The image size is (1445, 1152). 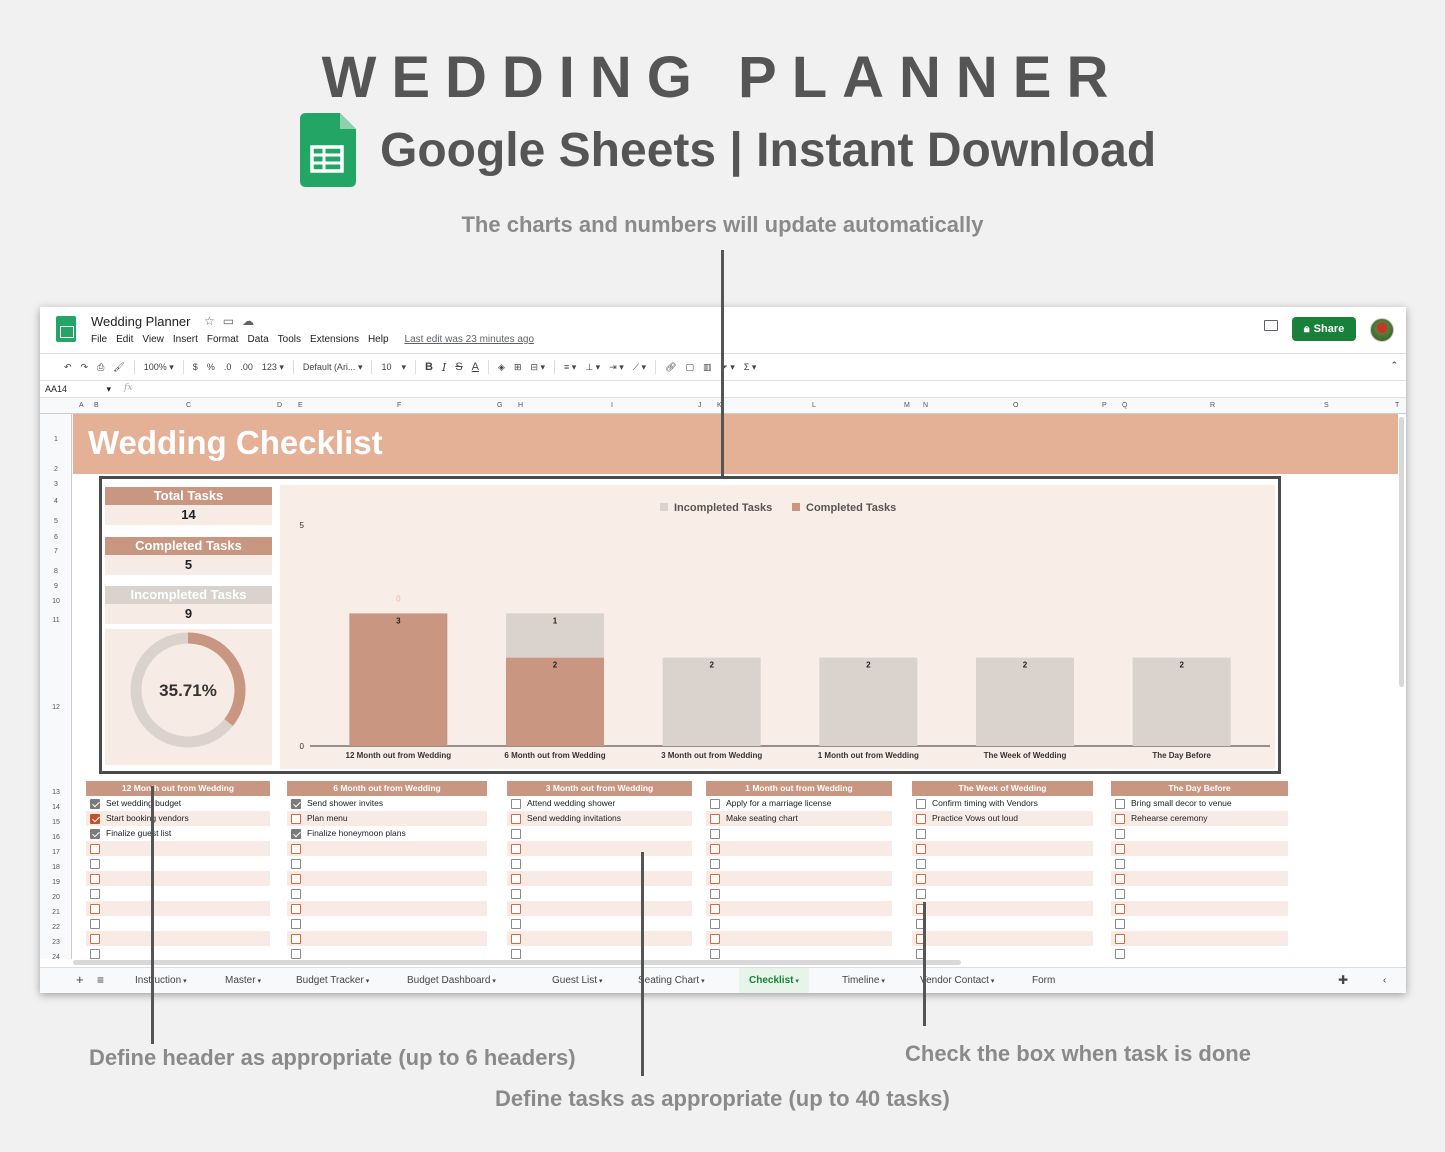 I want to click on column-header: D, so click(x=279, y=405).